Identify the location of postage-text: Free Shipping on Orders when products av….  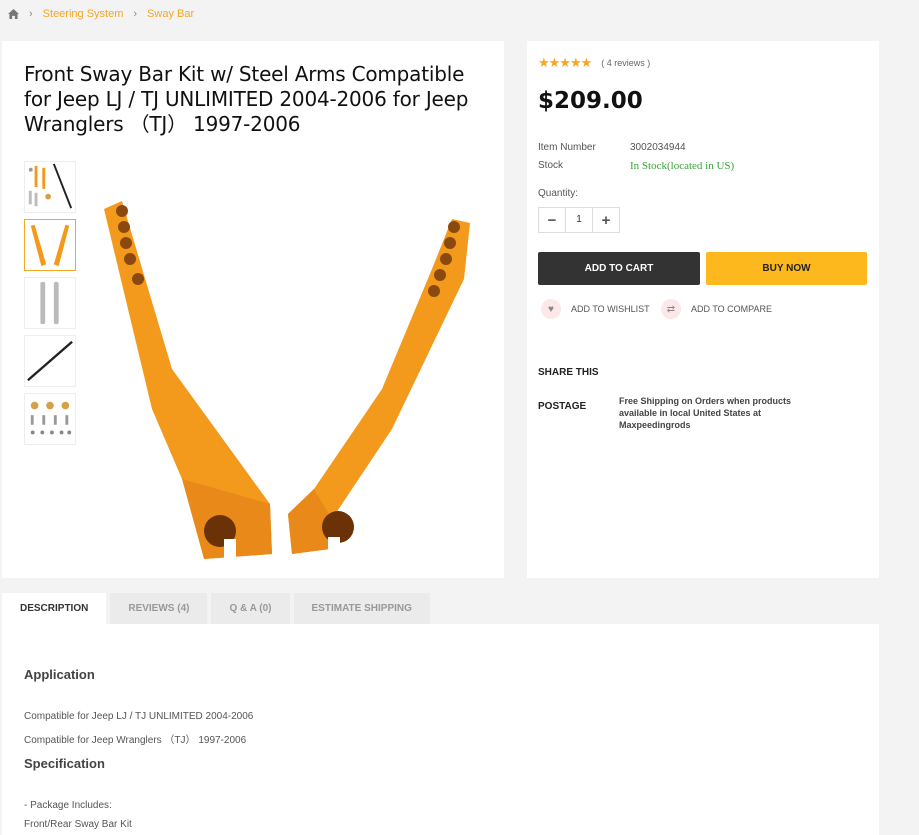
(705, 413).